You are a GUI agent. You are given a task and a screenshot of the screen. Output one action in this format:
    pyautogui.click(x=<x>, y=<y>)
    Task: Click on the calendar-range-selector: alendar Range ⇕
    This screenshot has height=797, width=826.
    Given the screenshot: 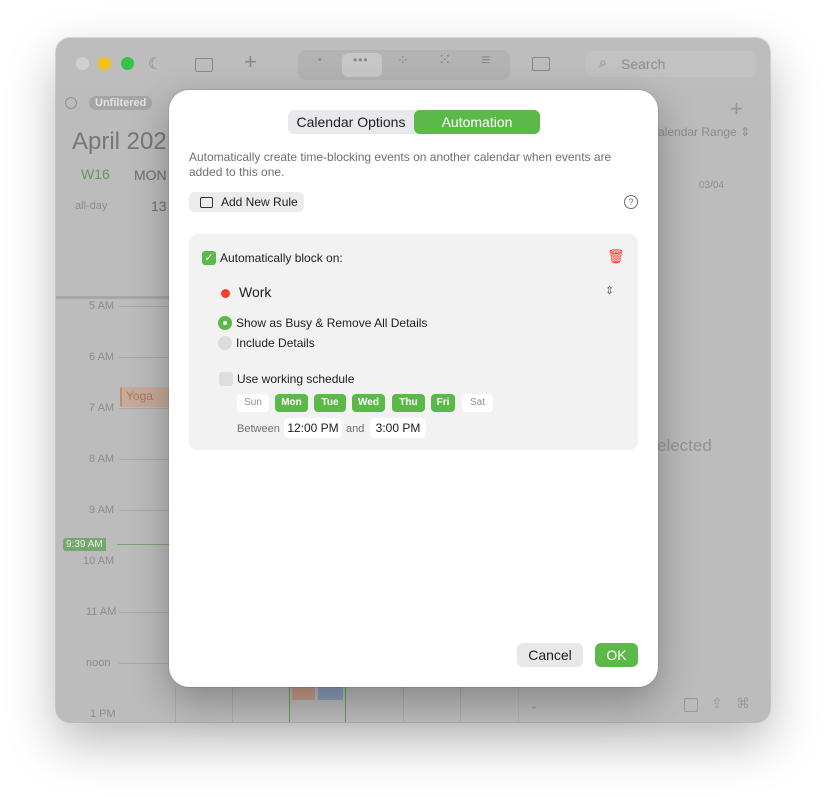 What is the action you would take?
    pyautogui.click(x=704, y=132)
    